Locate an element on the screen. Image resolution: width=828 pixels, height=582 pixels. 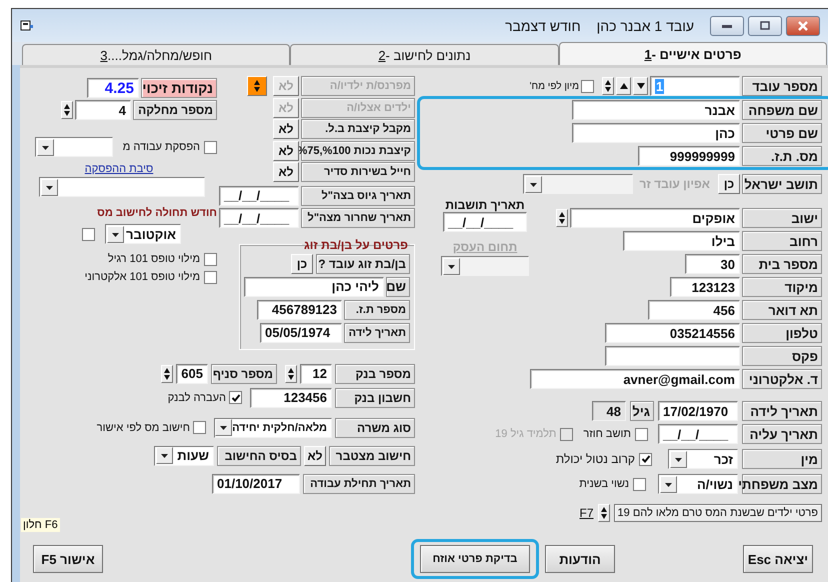
field-label: שם is located at coordinates (398, 286).